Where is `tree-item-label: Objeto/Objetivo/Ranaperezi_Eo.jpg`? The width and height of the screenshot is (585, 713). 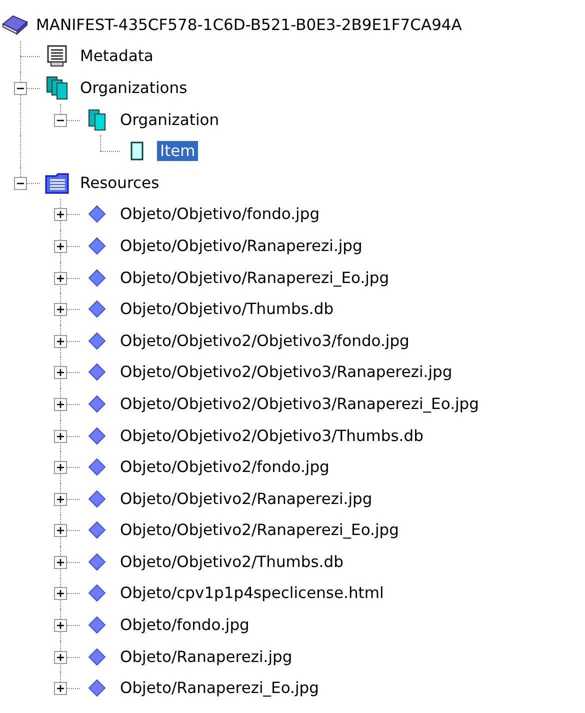 tree-item-label: Objeto/Objetivo/Ranaperezi_Eo.jpg is located at coordinates (254, 278).